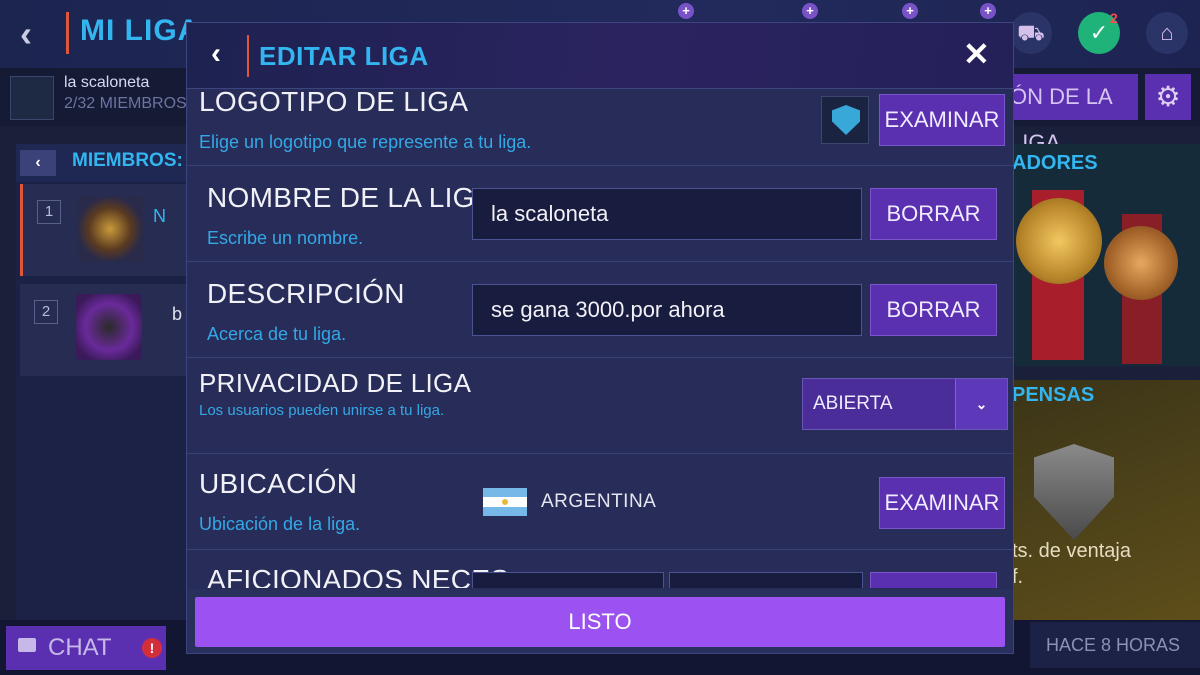 The height and width of the screenshot is (675, 1200). Describe the element at coordinates (125, 103) in the screenshot. I see `league-members-count: 2/32 MIEMBROS` at that location.